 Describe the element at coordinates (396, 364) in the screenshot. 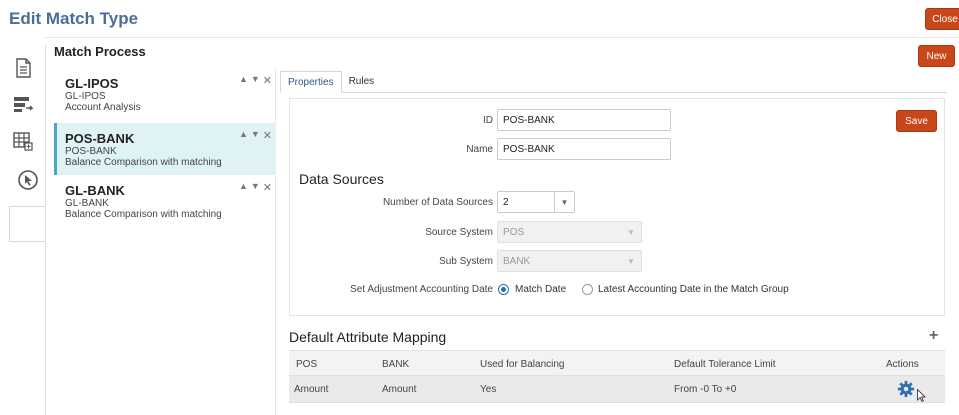

I see `header-bank: BANK` at that location.